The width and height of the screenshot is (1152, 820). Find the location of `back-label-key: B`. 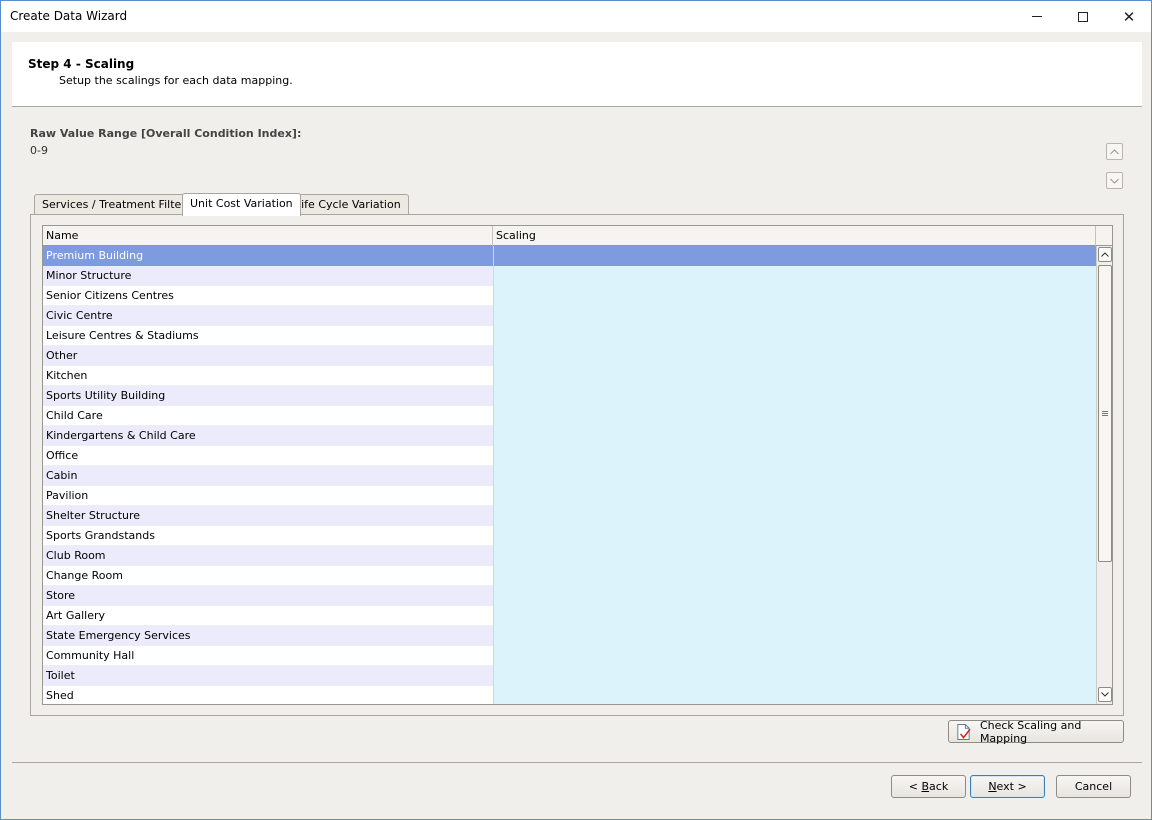

back-label-key: B is located at coordinates (925, 786).